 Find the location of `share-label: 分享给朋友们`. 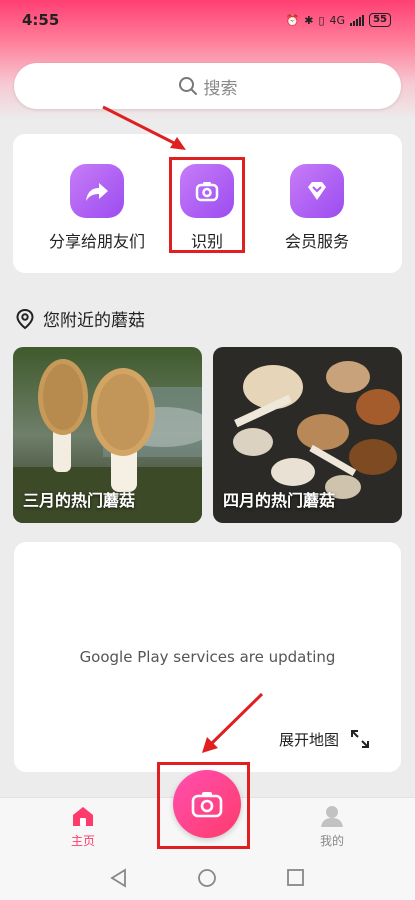

share-label: 分享给朋友们 is located at coordinates (96, 241).